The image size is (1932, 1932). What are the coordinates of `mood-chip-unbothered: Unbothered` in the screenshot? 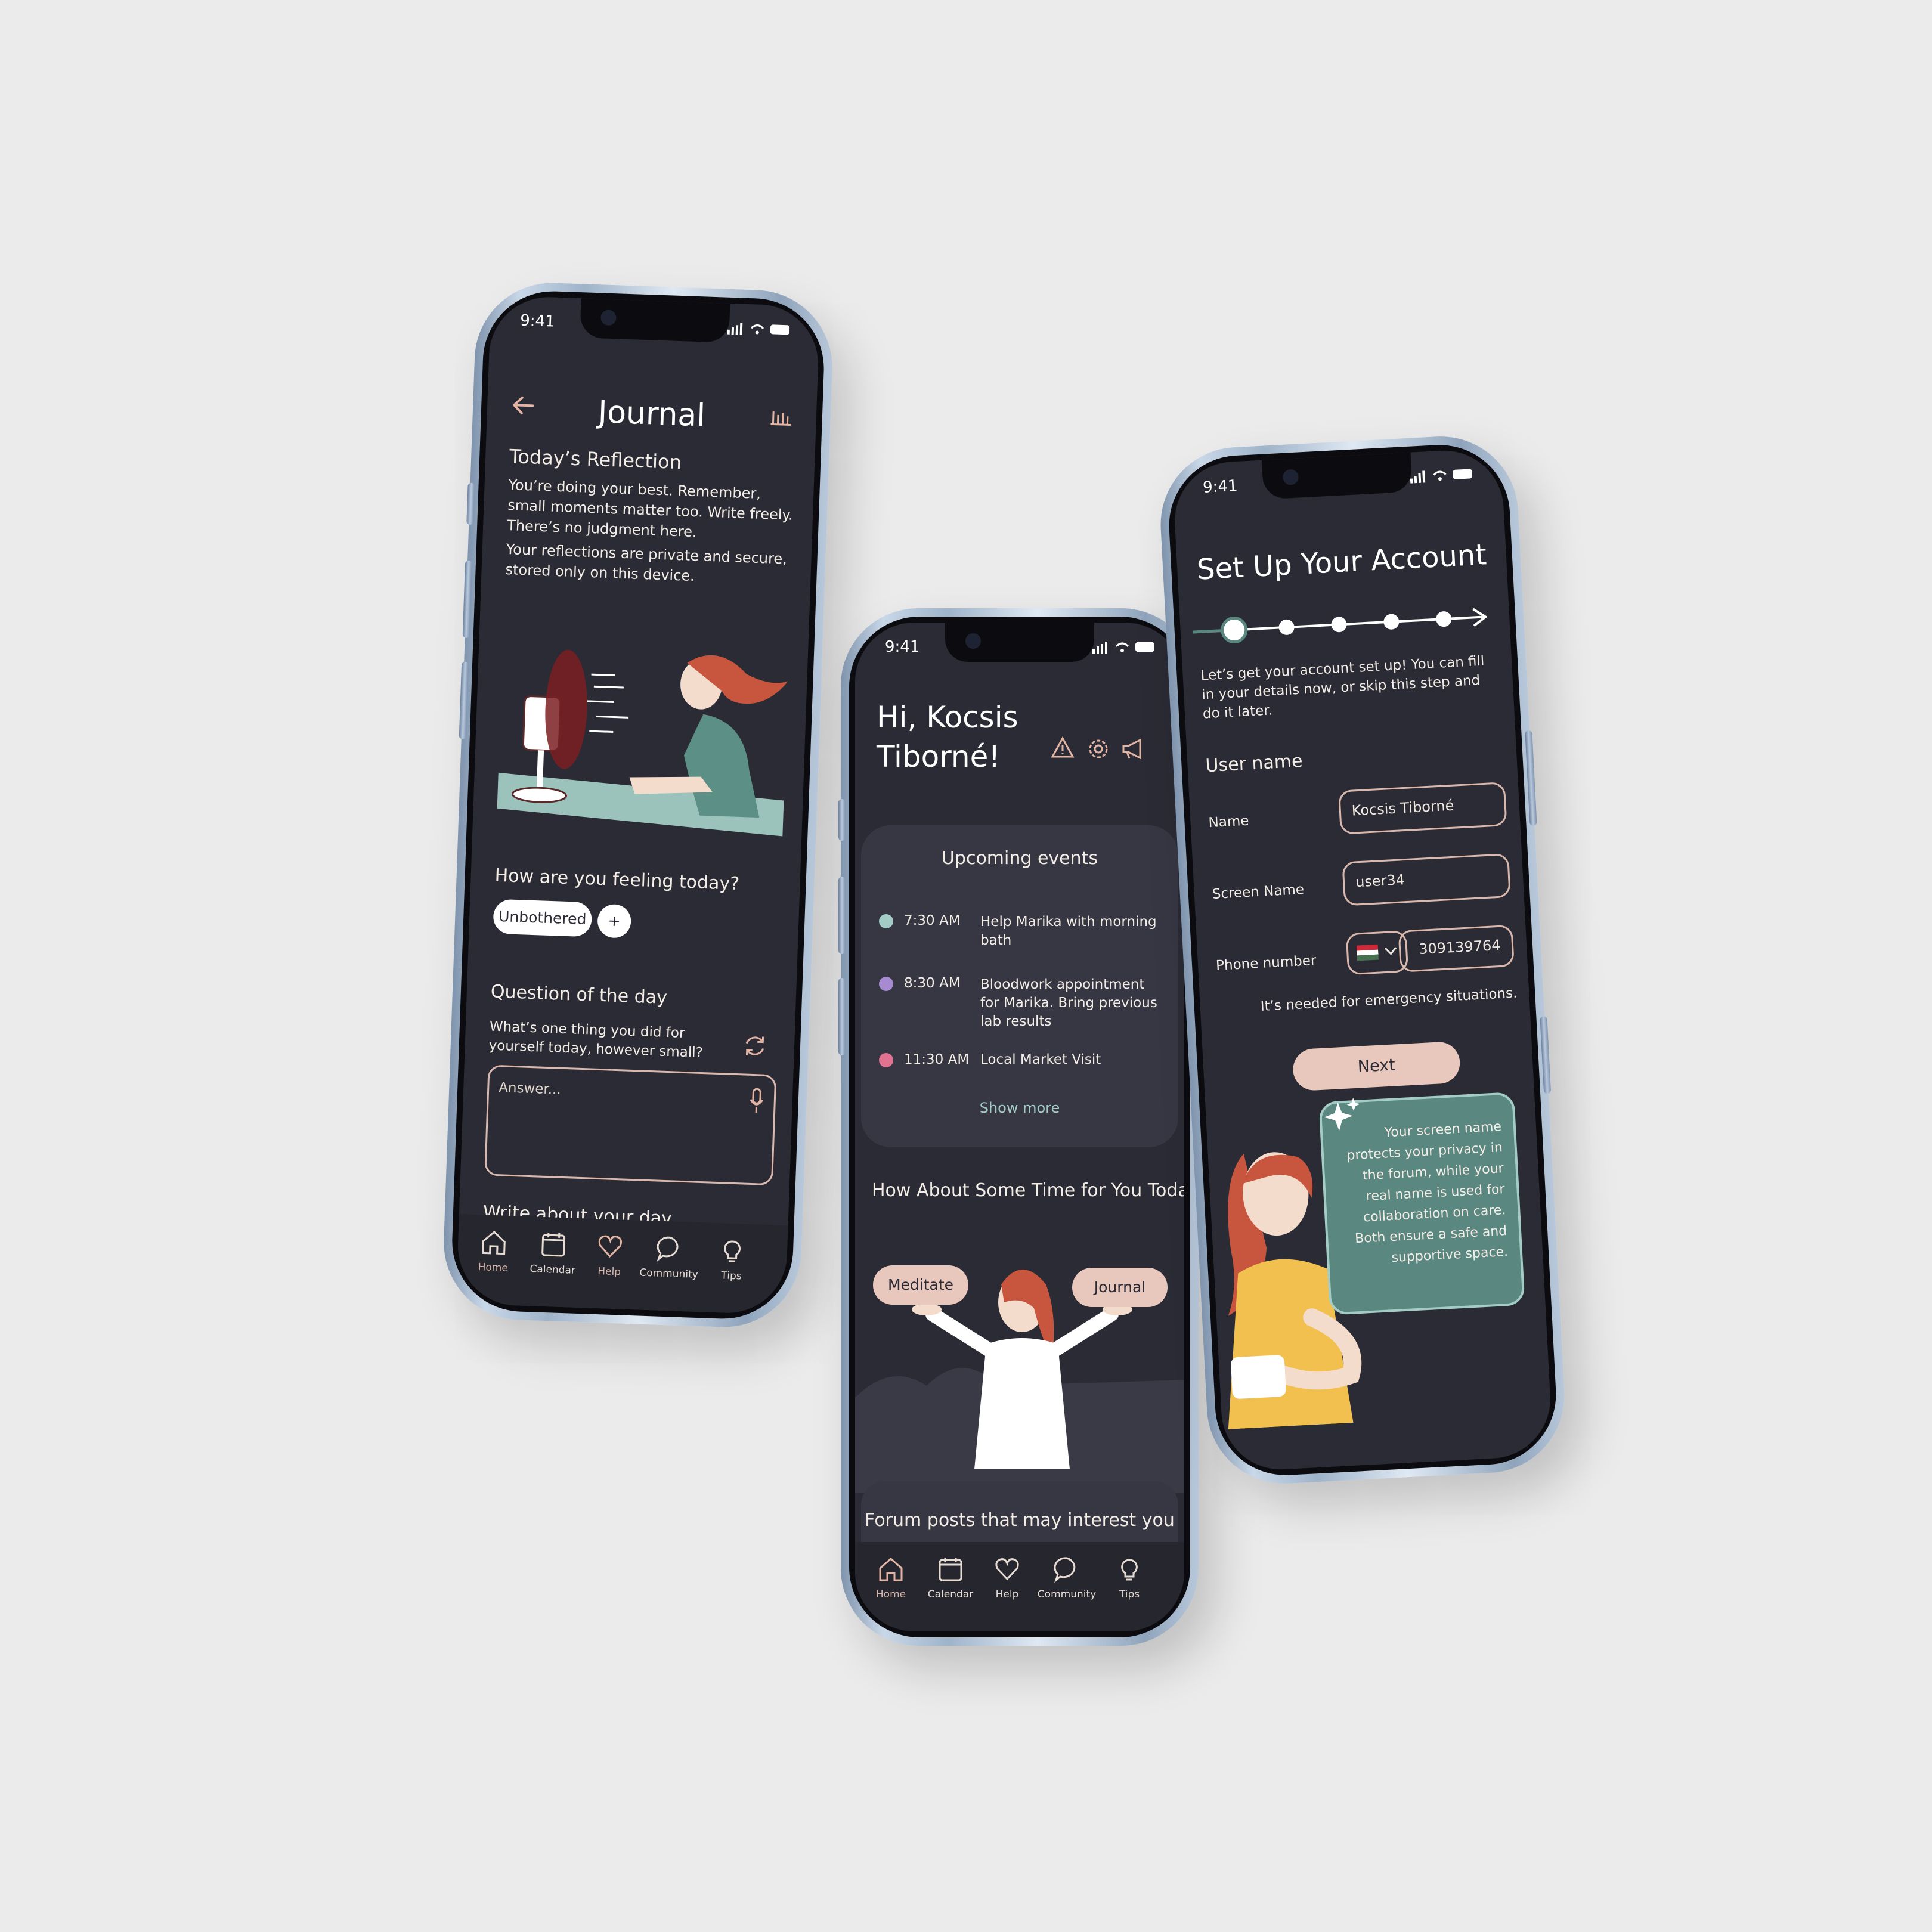 It's located at (543, 918).